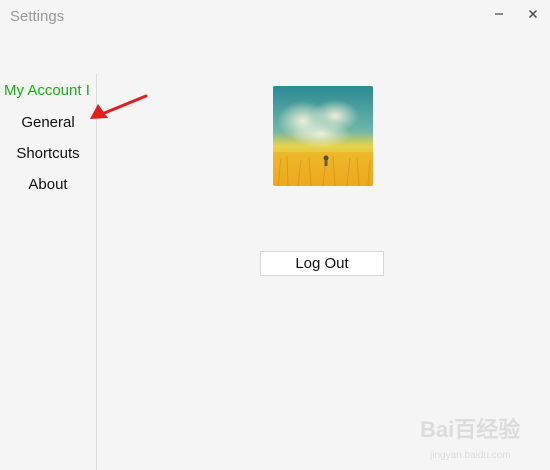  I want to click on sidebar-item-shortcuts: Shortcuts, so click(48, 153).